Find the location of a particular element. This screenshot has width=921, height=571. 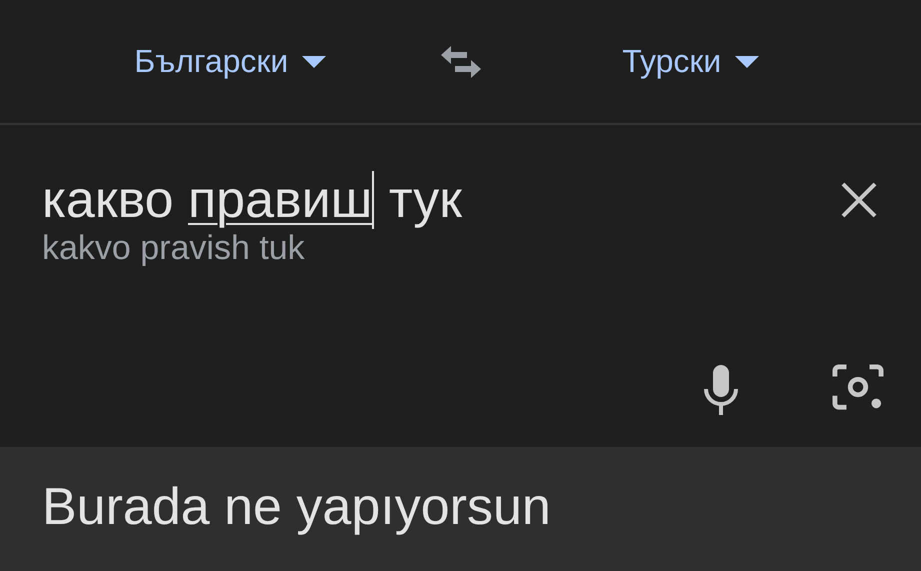

translation-text: Burada ne yapıyorsun is located at coordinates (297, 507).